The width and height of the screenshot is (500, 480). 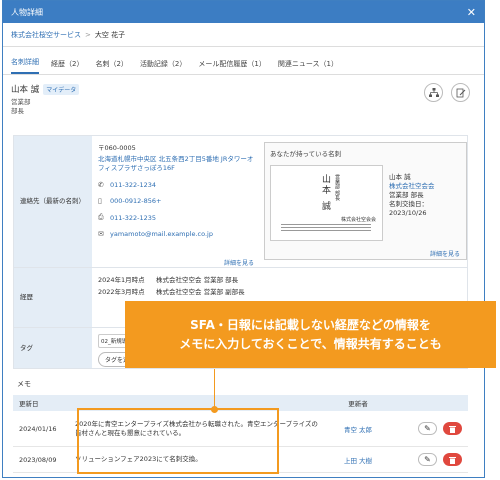 What do you see at coordinates (240, 403) in the screenshot?
I see `memo-header: 更新日 更新者` at bounding box center [240, 403].